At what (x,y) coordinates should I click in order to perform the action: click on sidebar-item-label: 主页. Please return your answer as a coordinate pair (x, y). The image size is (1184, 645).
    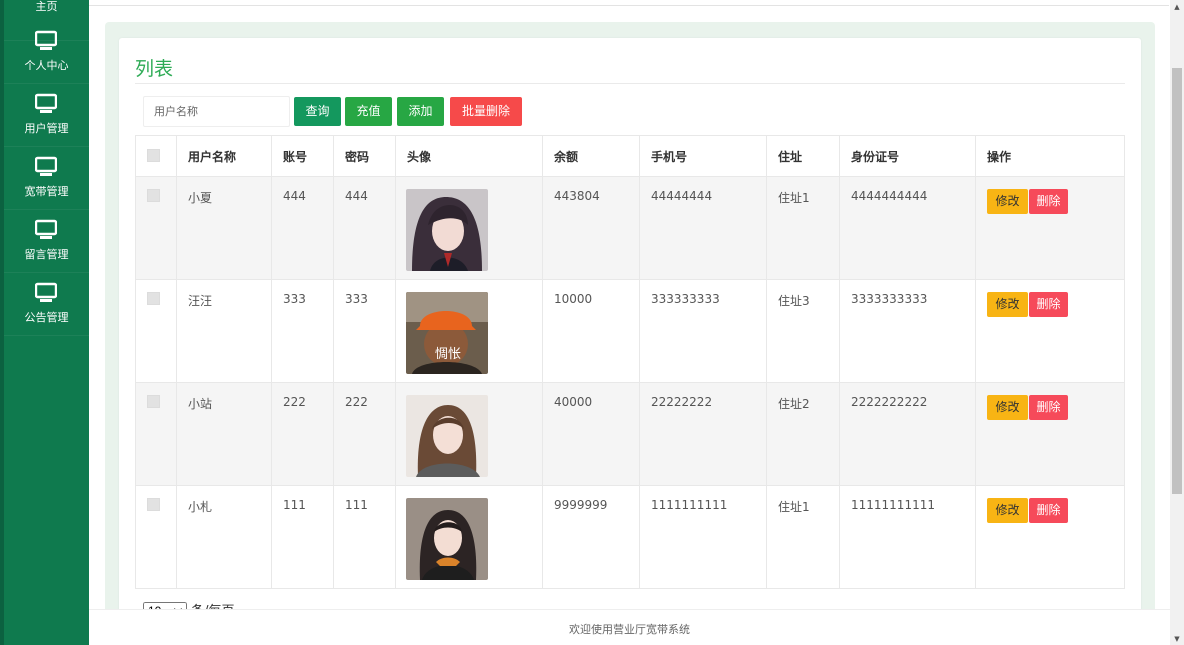
    Looking at the image, I should click on (46, 6).